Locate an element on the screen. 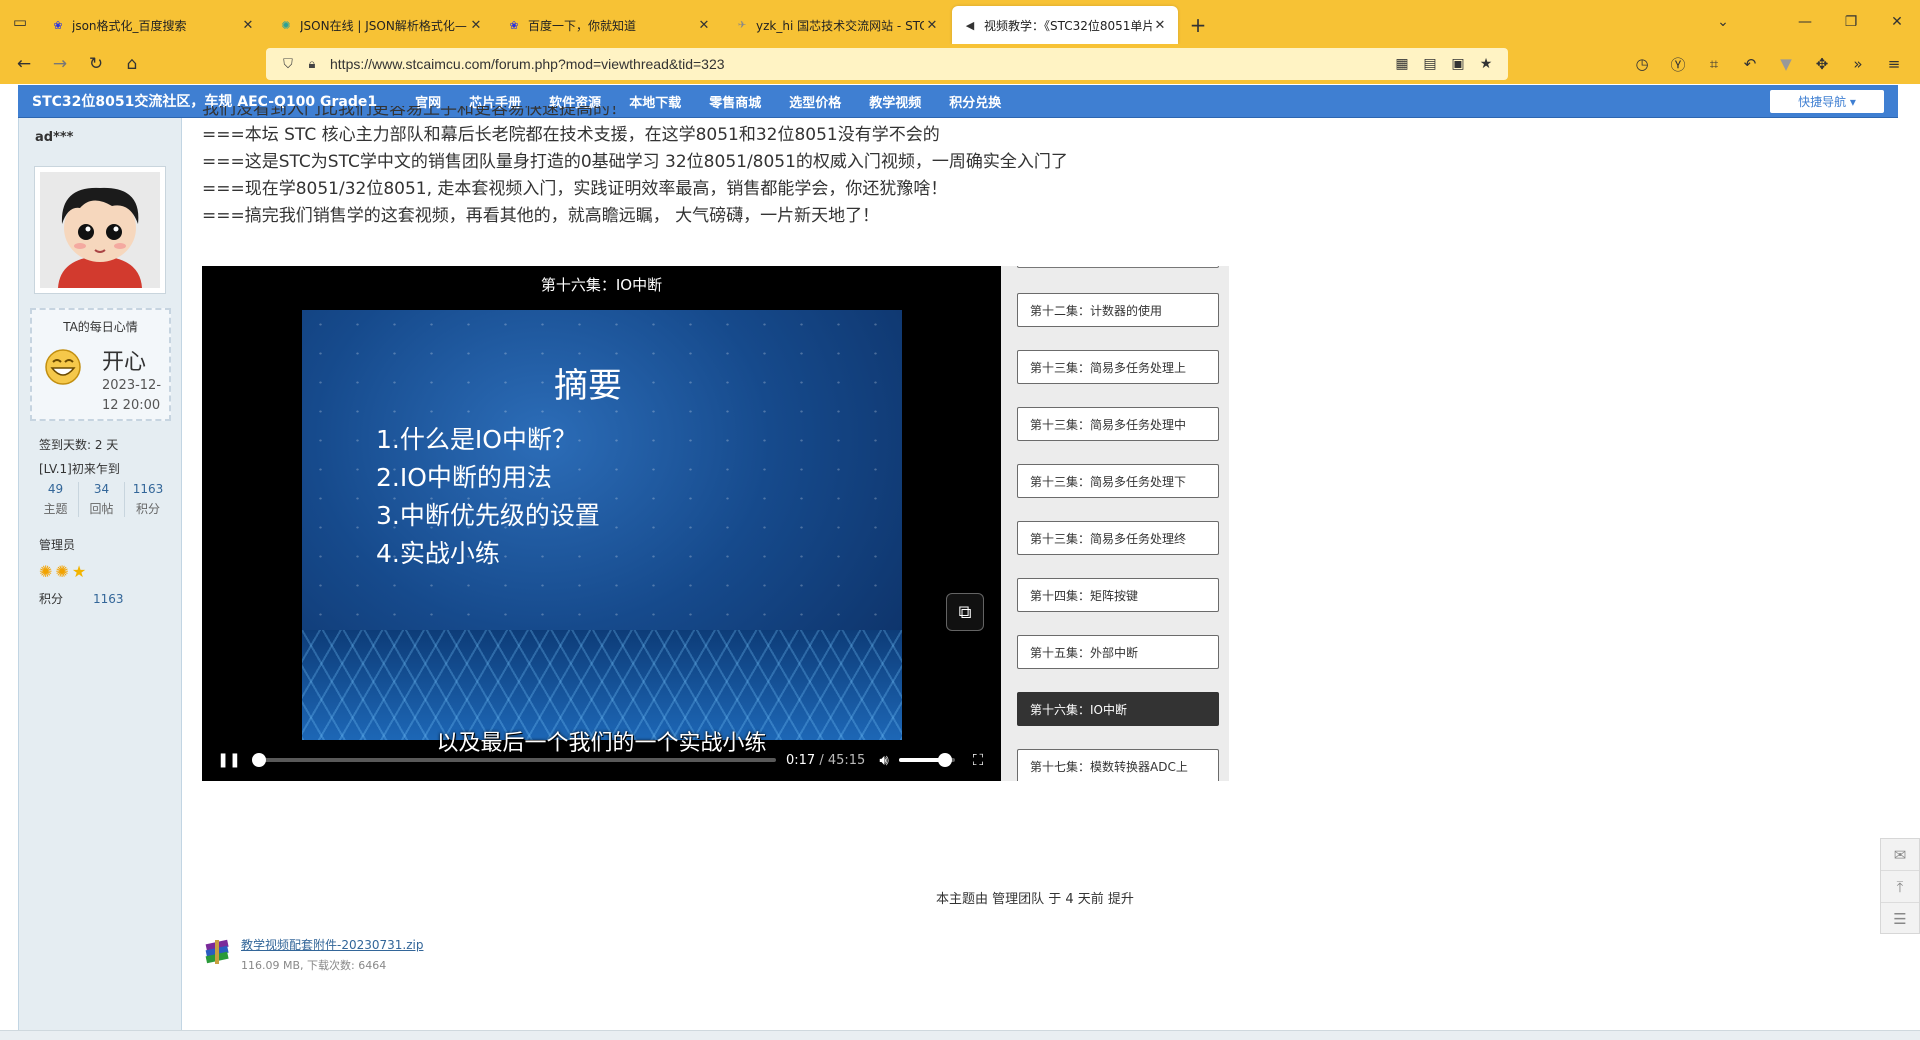 This screenshot has height=1040, width=1920. history-clock-icon: ◷ is located at coordinates (1642, 64).